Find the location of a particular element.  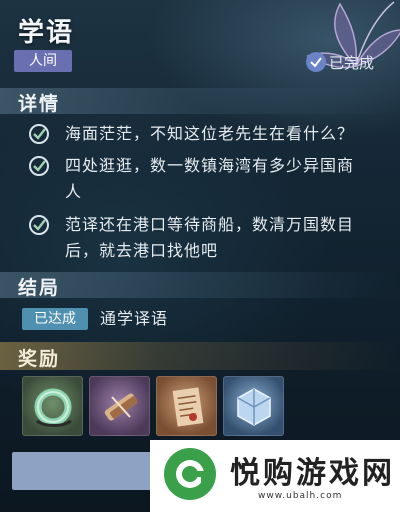

rewards-heading: 奖励 is located at coordinates (39, 359).